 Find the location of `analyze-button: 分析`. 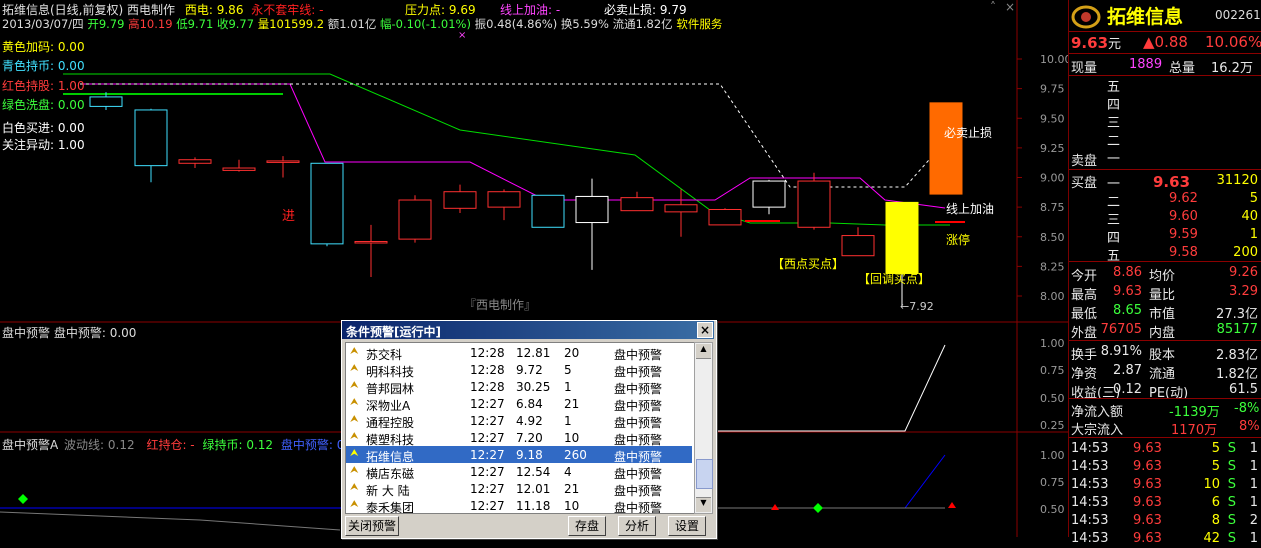

analyze-button: 分析 is located at coordinates (637, 526).